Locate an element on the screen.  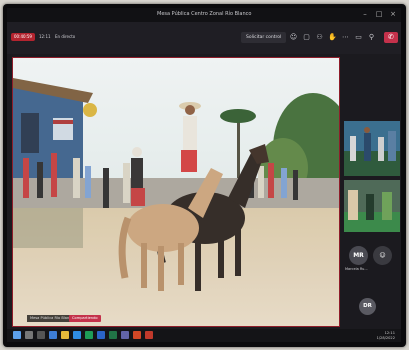
window-title: Mesa Pública Centro Zonal Río Blanco is located at coordinates (204, 14).